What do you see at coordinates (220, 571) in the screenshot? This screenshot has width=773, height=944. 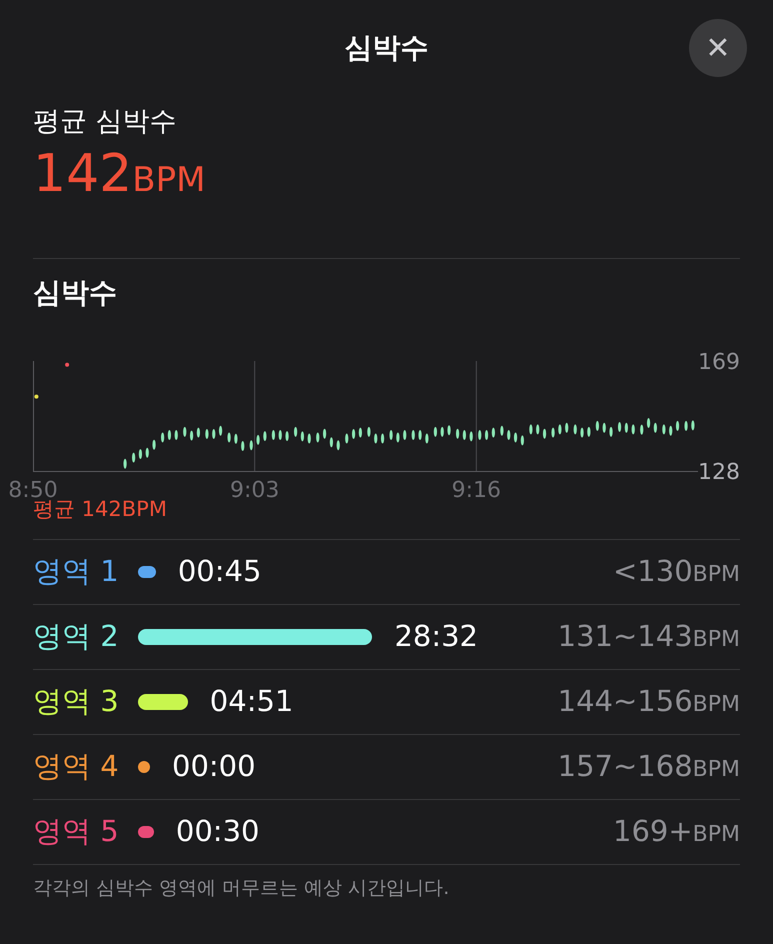 I see `zone-time: 00:45` at bounding box center [220, 571].